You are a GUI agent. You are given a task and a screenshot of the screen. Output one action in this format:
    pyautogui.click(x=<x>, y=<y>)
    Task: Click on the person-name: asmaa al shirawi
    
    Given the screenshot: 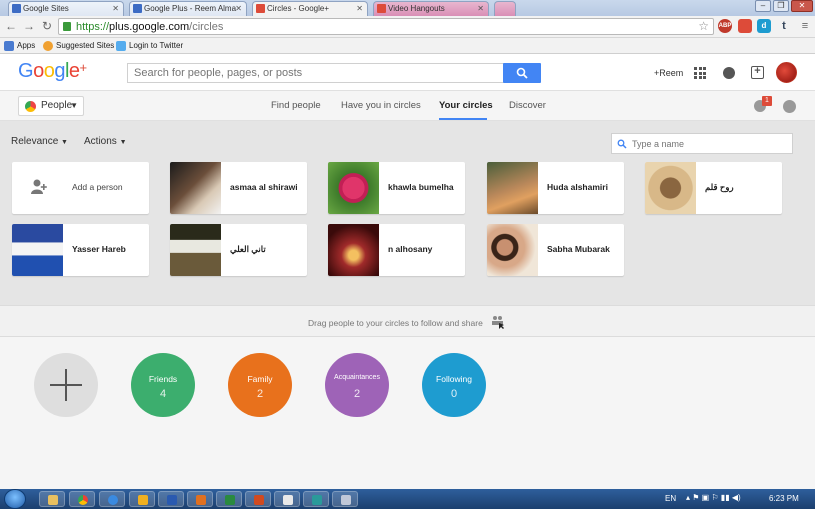 What is the action you would take?
    pyautogui.click(x=264, y=187)
    